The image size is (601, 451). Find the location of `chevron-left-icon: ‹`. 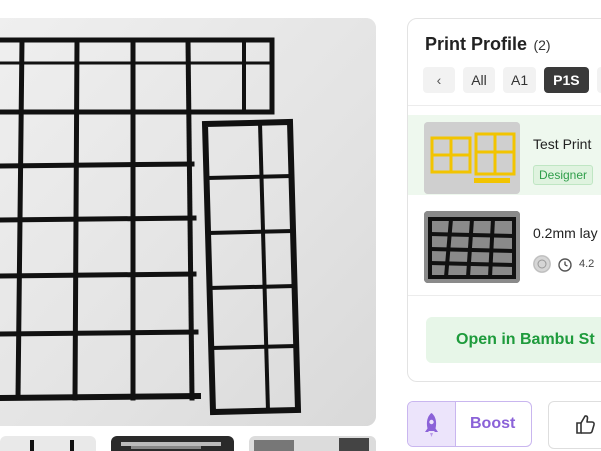

chevron-left-icon: ‹ is located at coordinates (439, 80).